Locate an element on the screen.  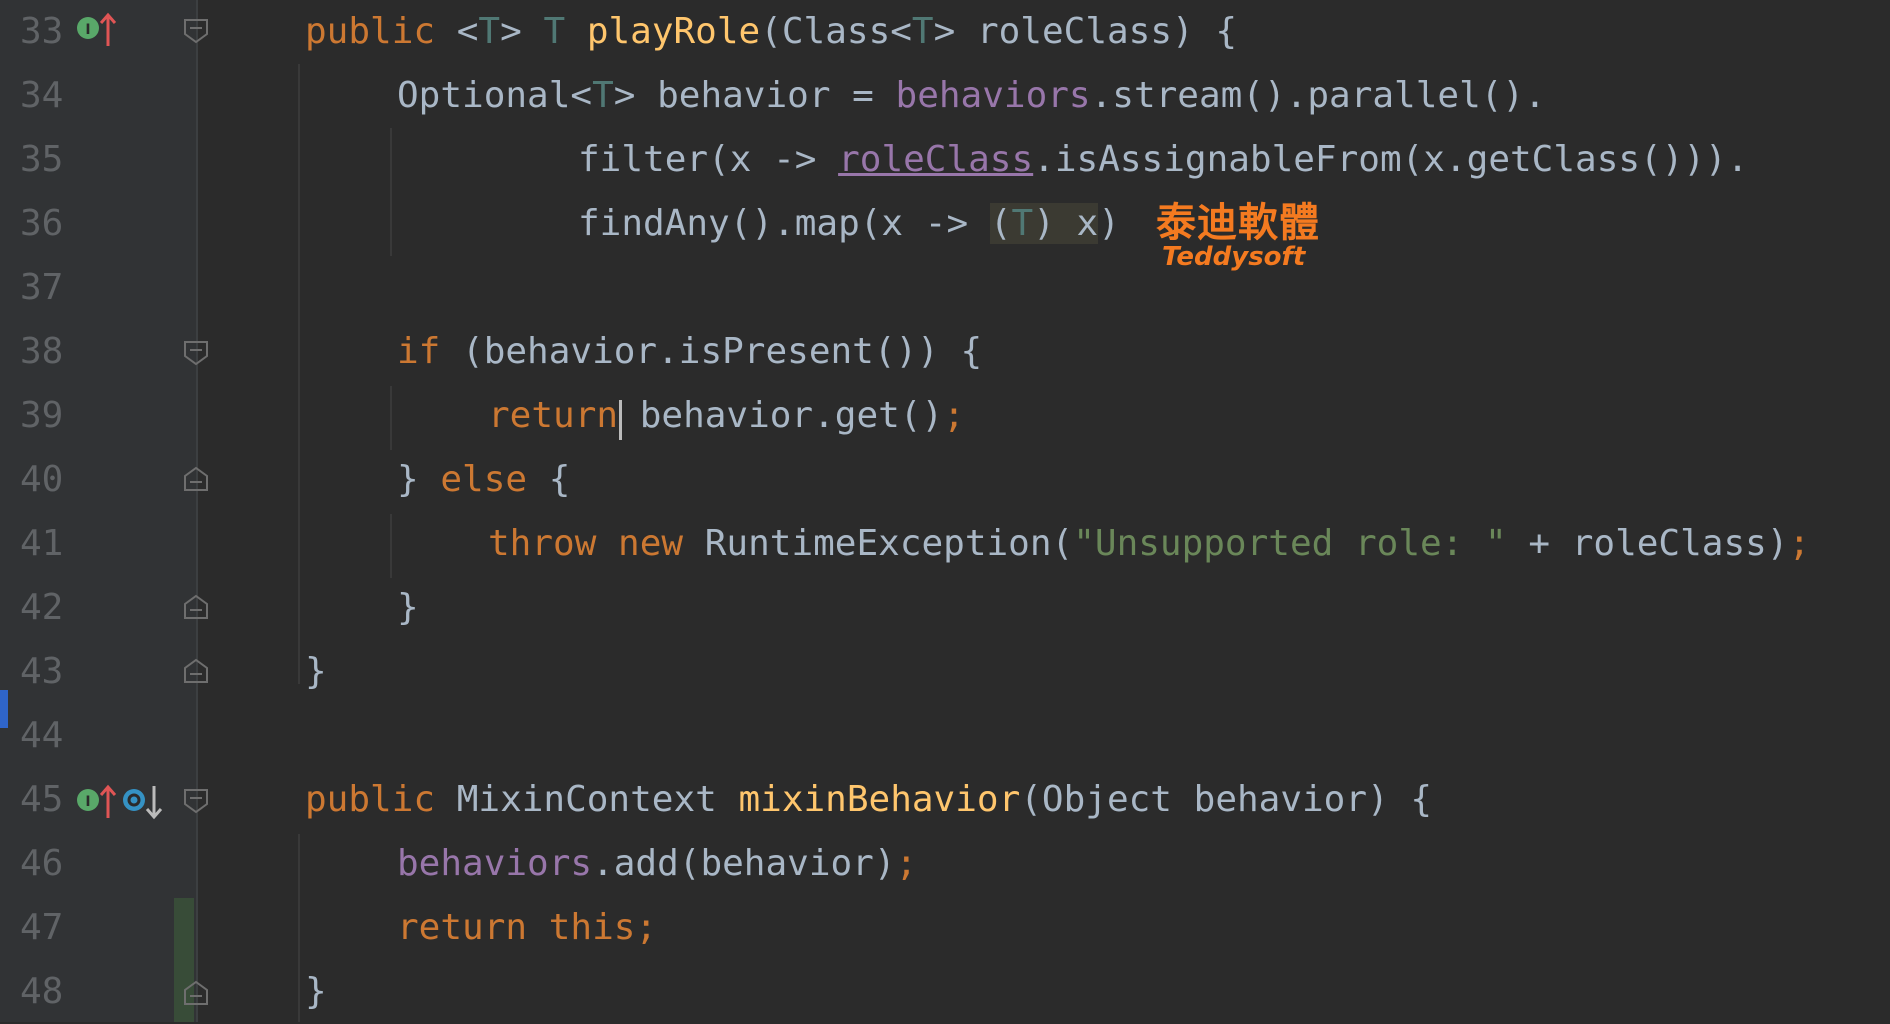
code-token: > roleClass) { is located at coordinates (1085, 31).